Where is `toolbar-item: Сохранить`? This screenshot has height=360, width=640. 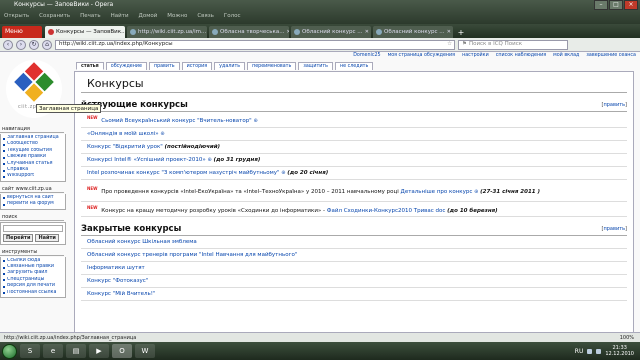 toolbar-item: Сохранить is located at coordinates (54, 16).